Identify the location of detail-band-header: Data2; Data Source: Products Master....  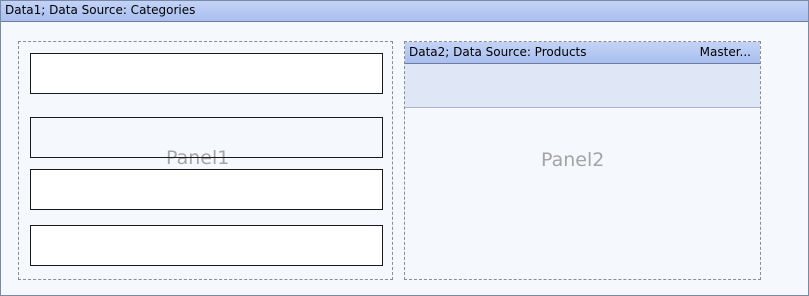
(582, 53).